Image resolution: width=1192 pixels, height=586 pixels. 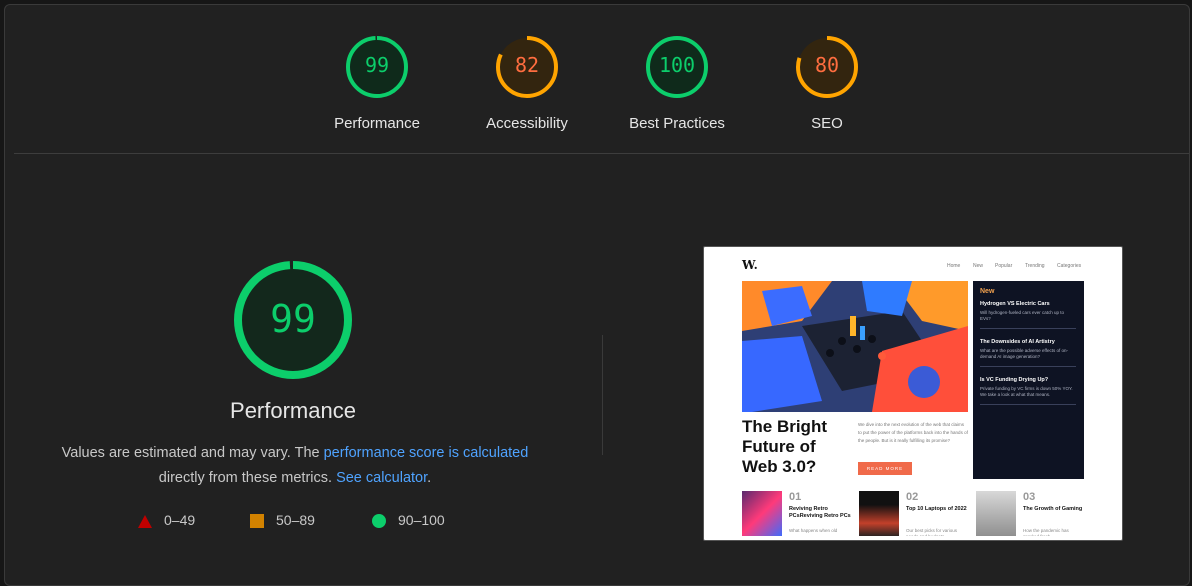 What do you see at coordinates (527, 83) in the screenshot?
I see `gauge-accessibility: 82 Accessibility` at bounding box center [527, 83].